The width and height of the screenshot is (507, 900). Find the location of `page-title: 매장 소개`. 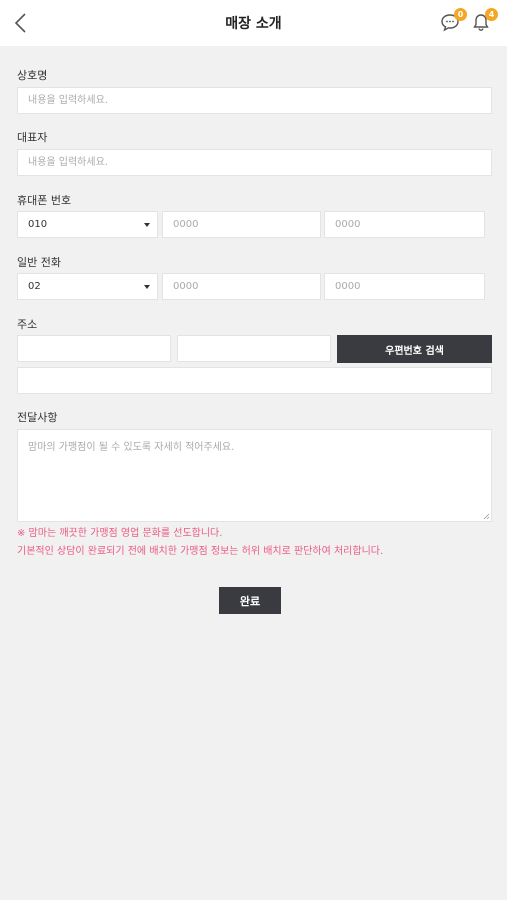

page-title: 매장 소개 is located at coordinates (253, 24).